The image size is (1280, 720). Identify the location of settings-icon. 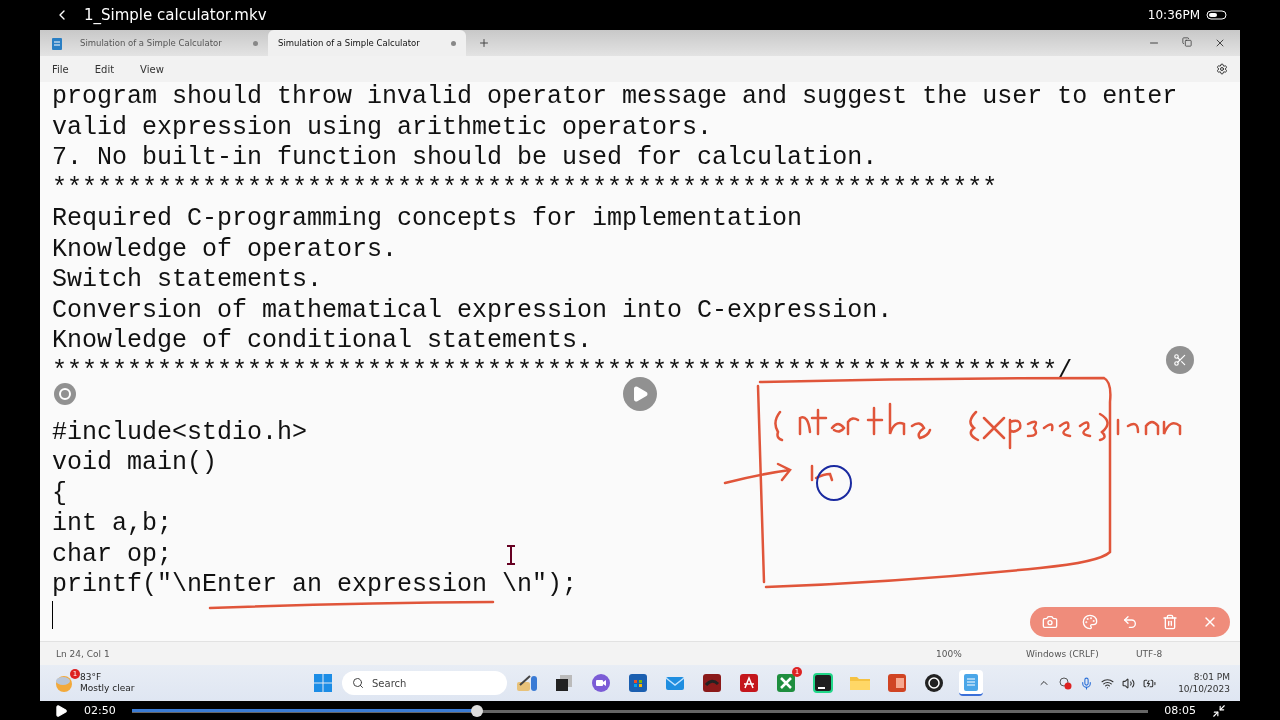
(1222, 69).